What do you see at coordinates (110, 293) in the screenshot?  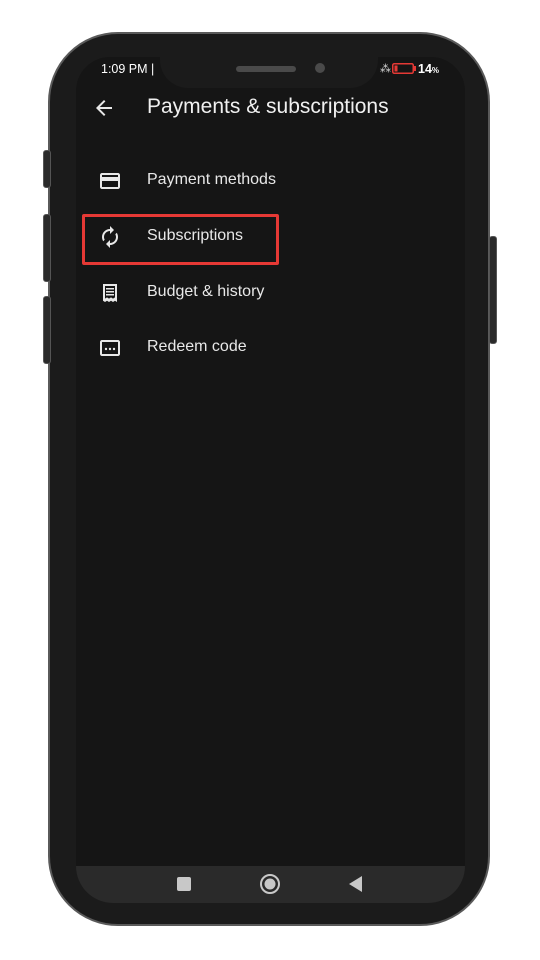 I see `receipt-icon` at bounding box center [110, 293].